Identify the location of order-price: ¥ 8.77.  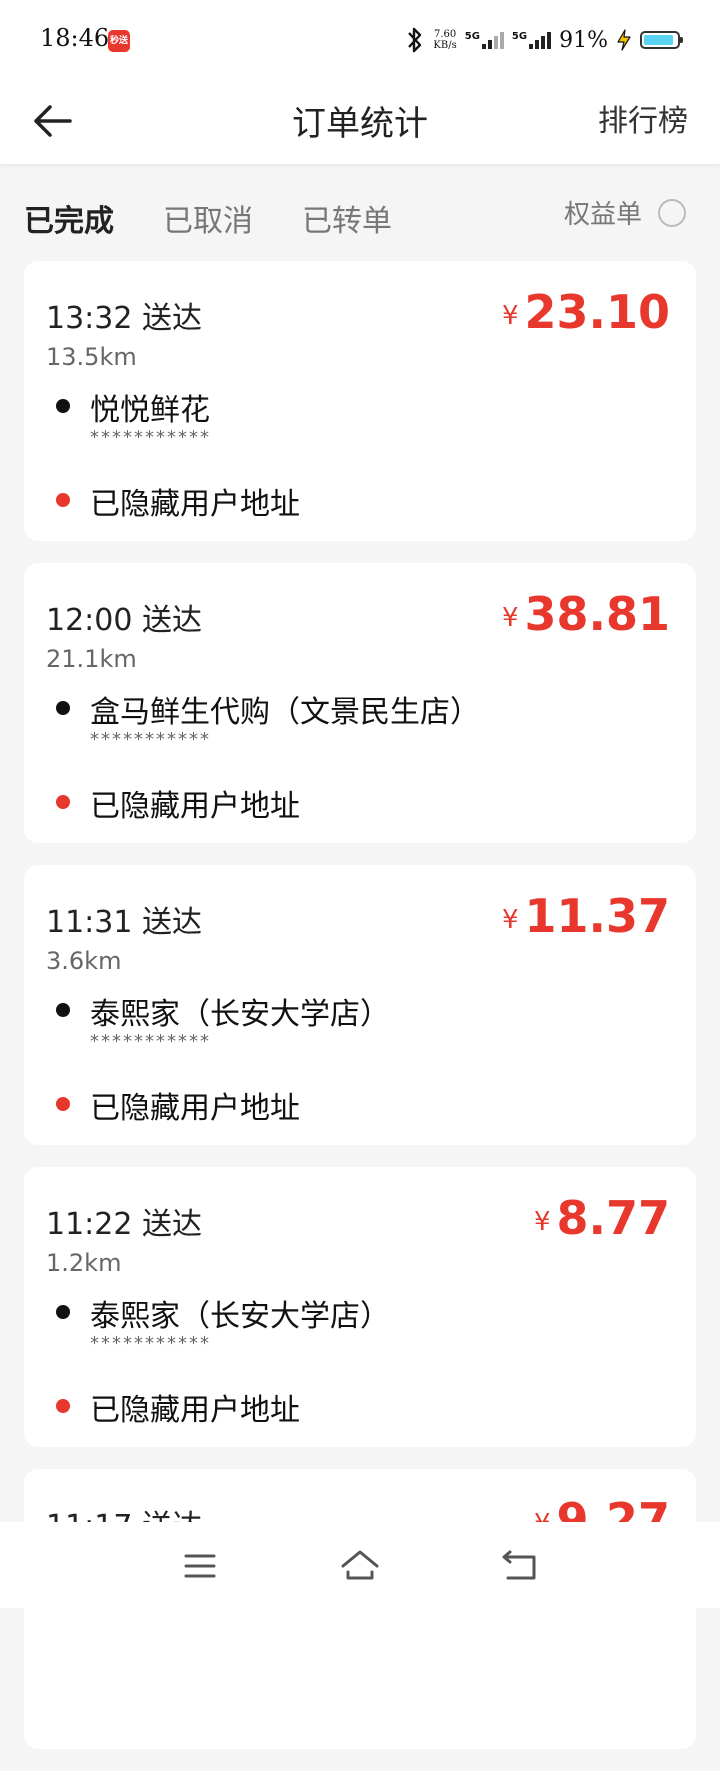
(602, 1218).